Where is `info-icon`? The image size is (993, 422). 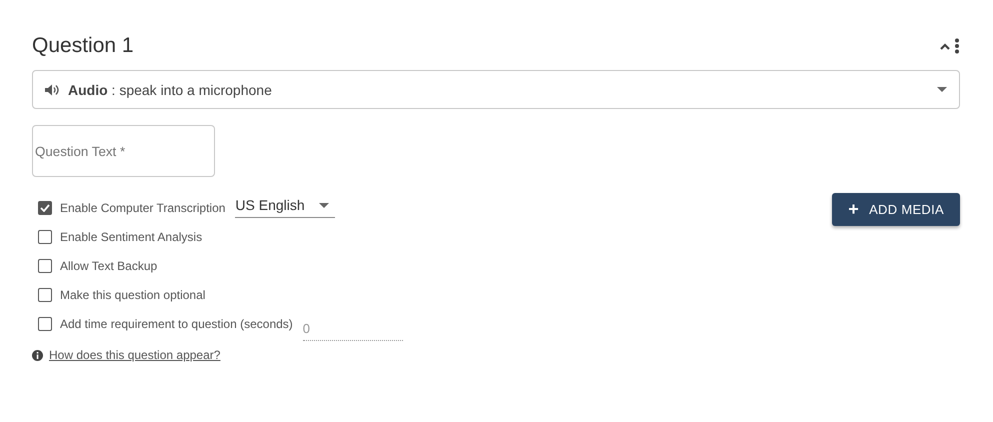
info-icon is located at coordinates (37, 355).